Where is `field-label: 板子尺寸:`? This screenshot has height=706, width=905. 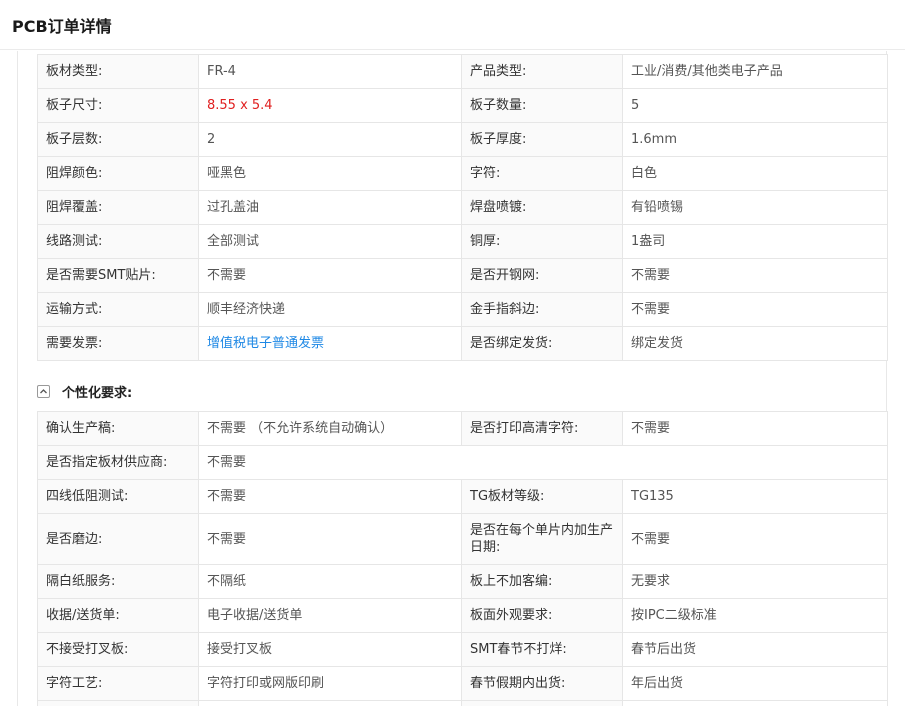
field-label: 板子尺寸: is located at coordinates (118, 105).